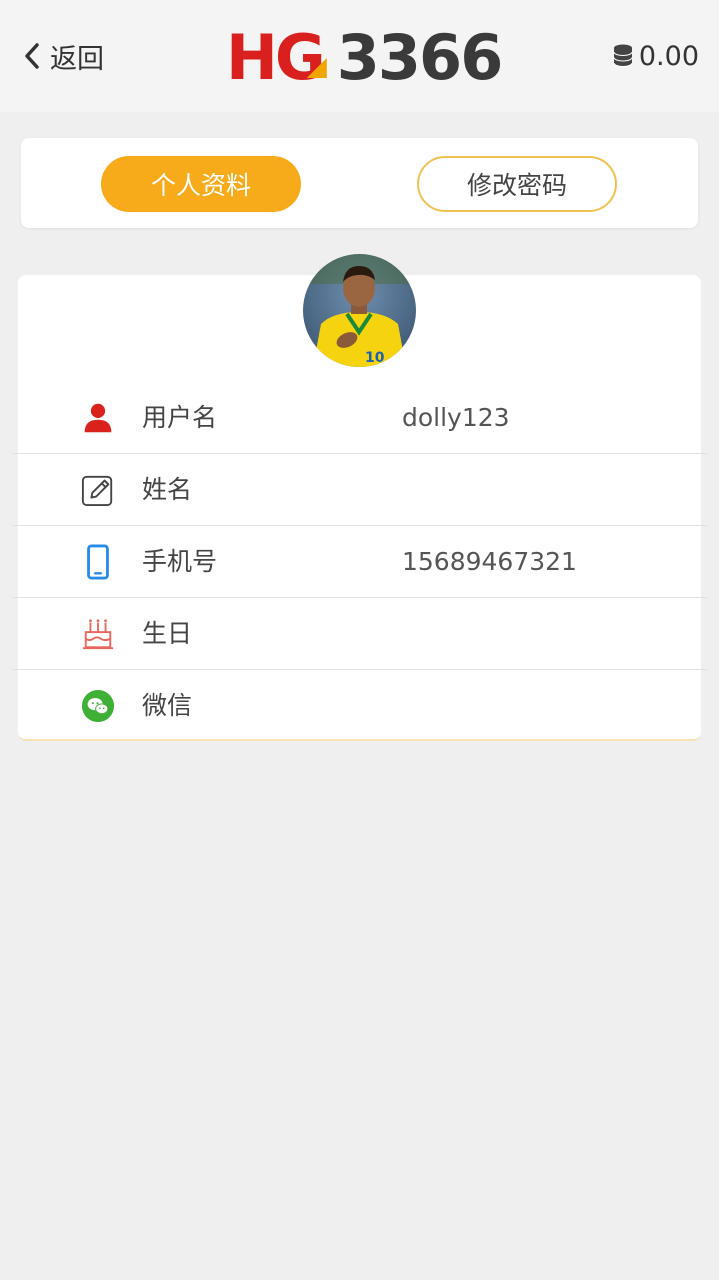  I want to click on back-button: 返回, so click(63, 56).